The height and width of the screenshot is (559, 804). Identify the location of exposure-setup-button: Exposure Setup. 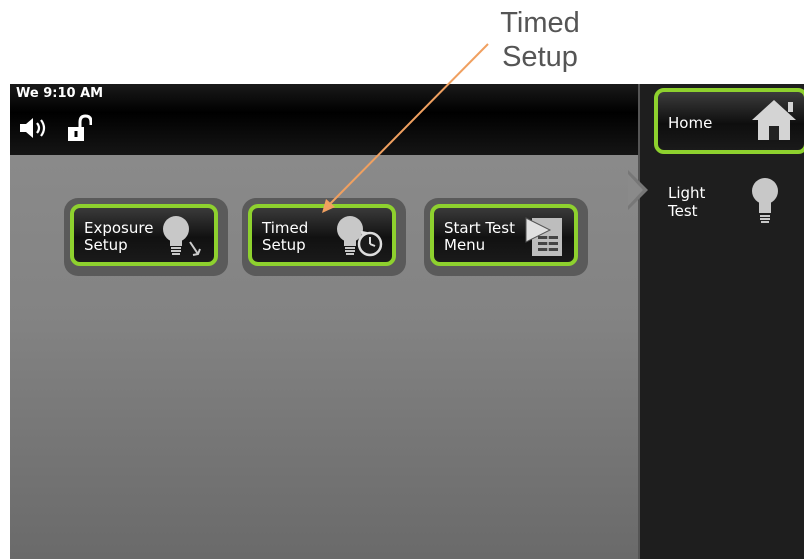
(144, 235).